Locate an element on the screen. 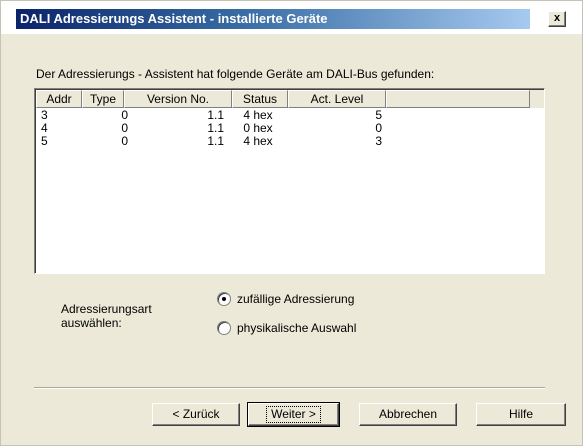 The image size is (583, 446). table-row: 4 0 1.1 0 hex 0 is located at coordinates (290, 128).